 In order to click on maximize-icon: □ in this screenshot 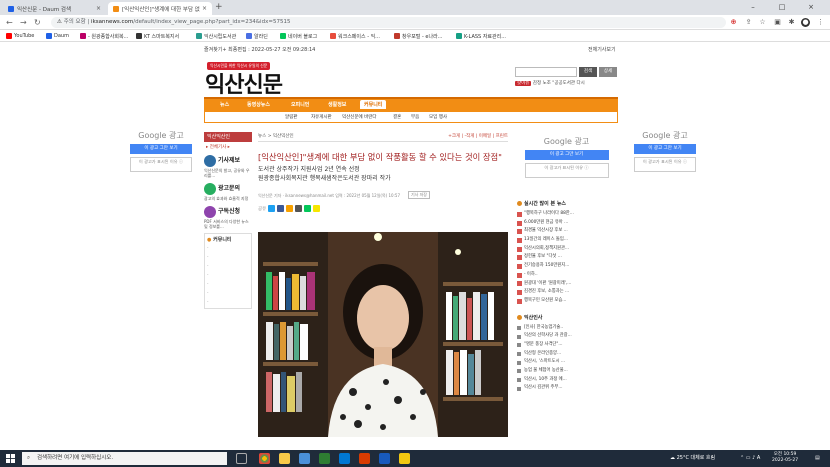, I will do `click(782, 7)`.